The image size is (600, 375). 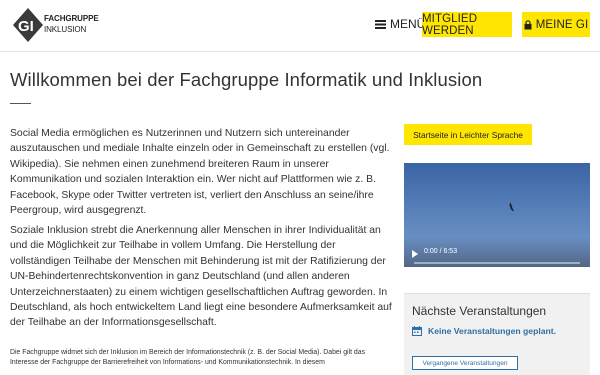 I want to click on logo-text: FACHGRUPPE INKLUSION, so click(x=71, y=24).